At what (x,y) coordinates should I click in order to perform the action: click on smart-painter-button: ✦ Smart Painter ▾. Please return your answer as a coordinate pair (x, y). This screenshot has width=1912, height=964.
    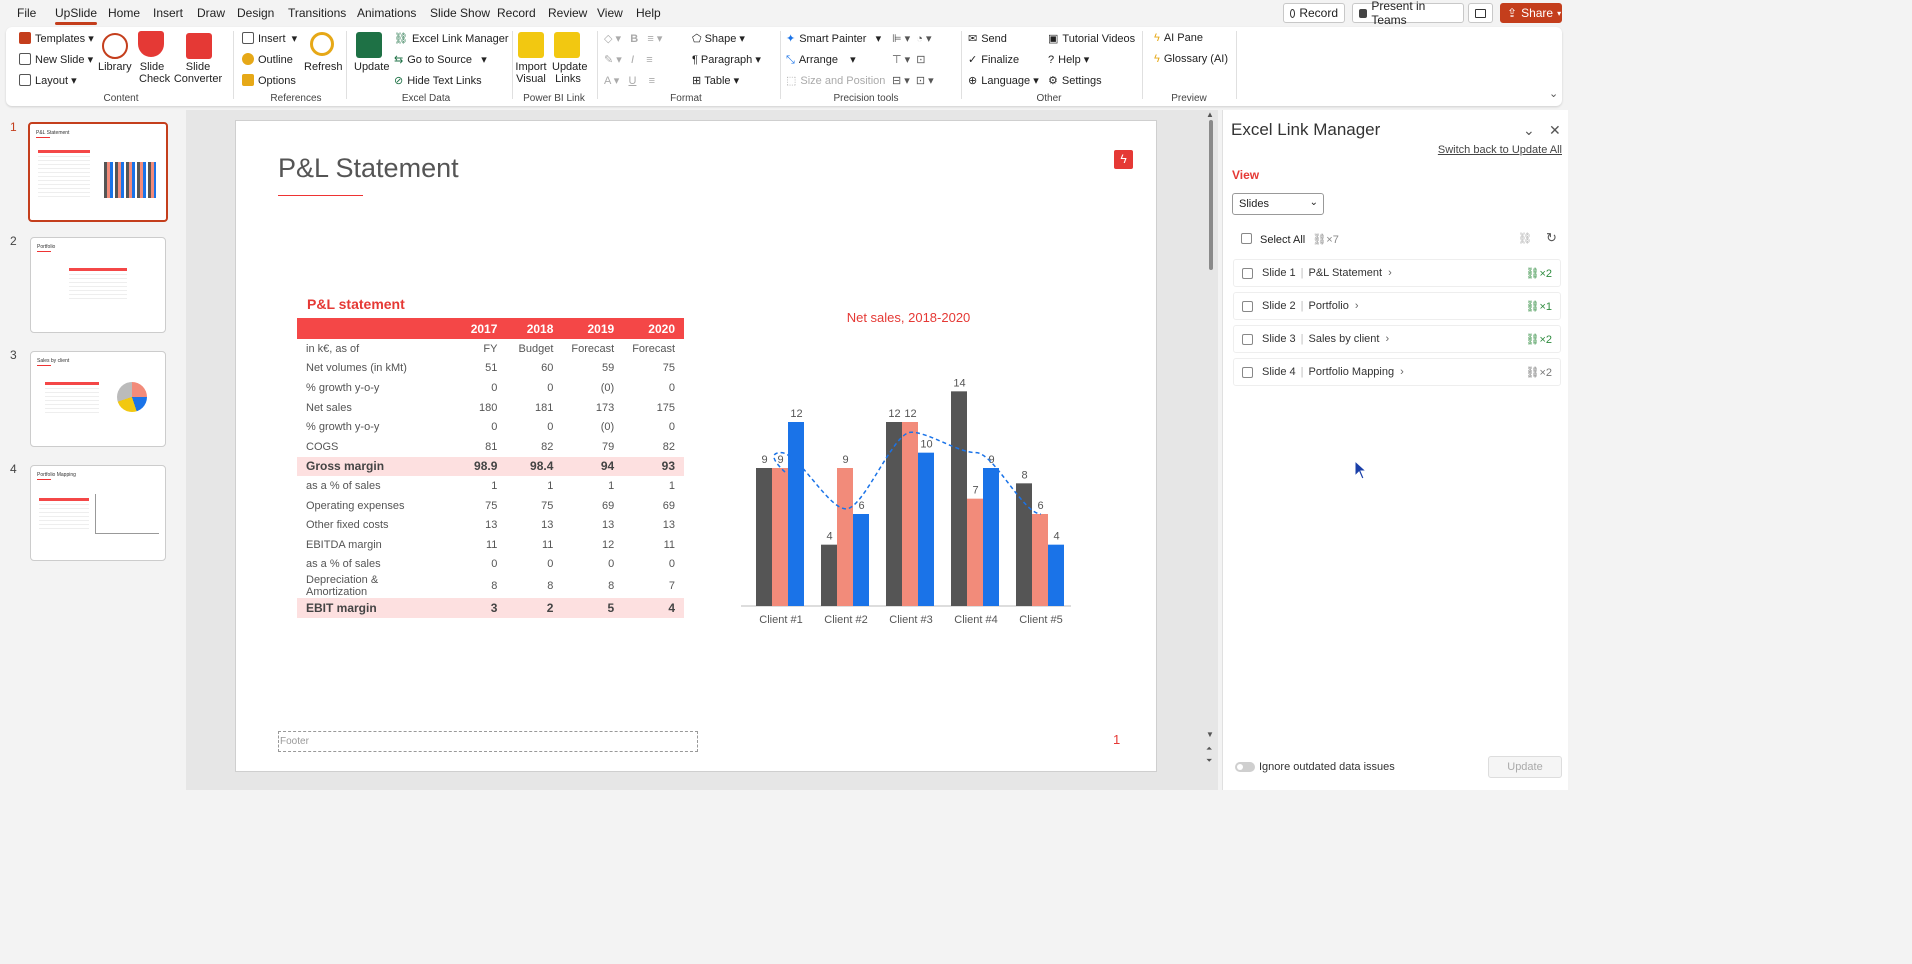
    Looking at the image, I should click on (833, 38).